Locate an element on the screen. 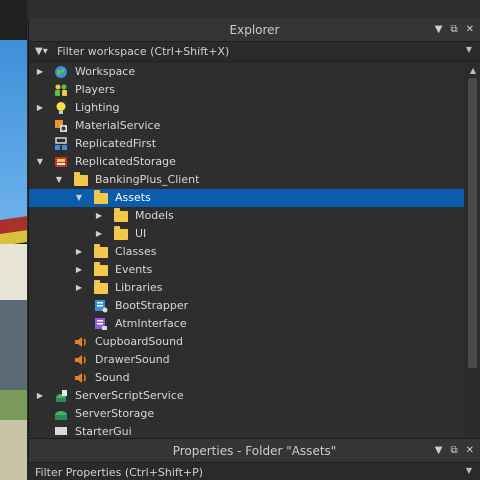 The image size is (480, 480). viewport-floor is located at coordinates (13, 450).